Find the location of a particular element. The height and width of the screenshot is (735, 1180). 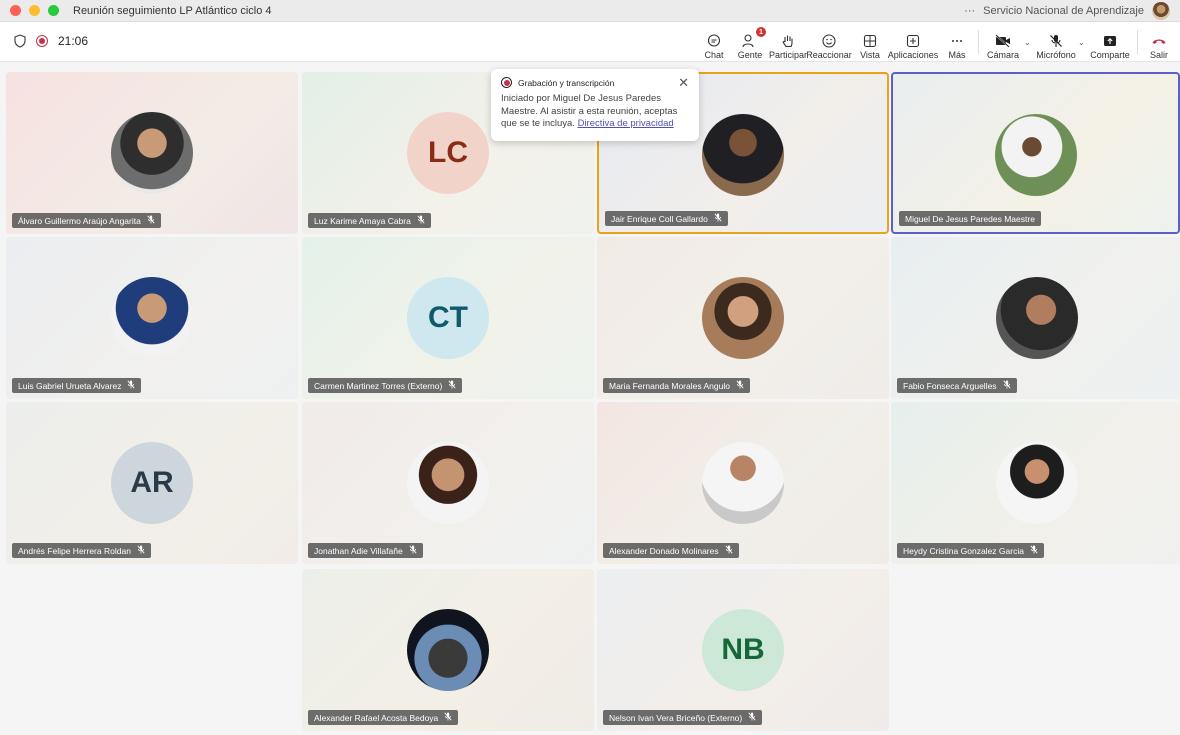

participant-tile: NB Nelson Ivan Vera Briceño (Externo) is located at coordinates (743, 650).